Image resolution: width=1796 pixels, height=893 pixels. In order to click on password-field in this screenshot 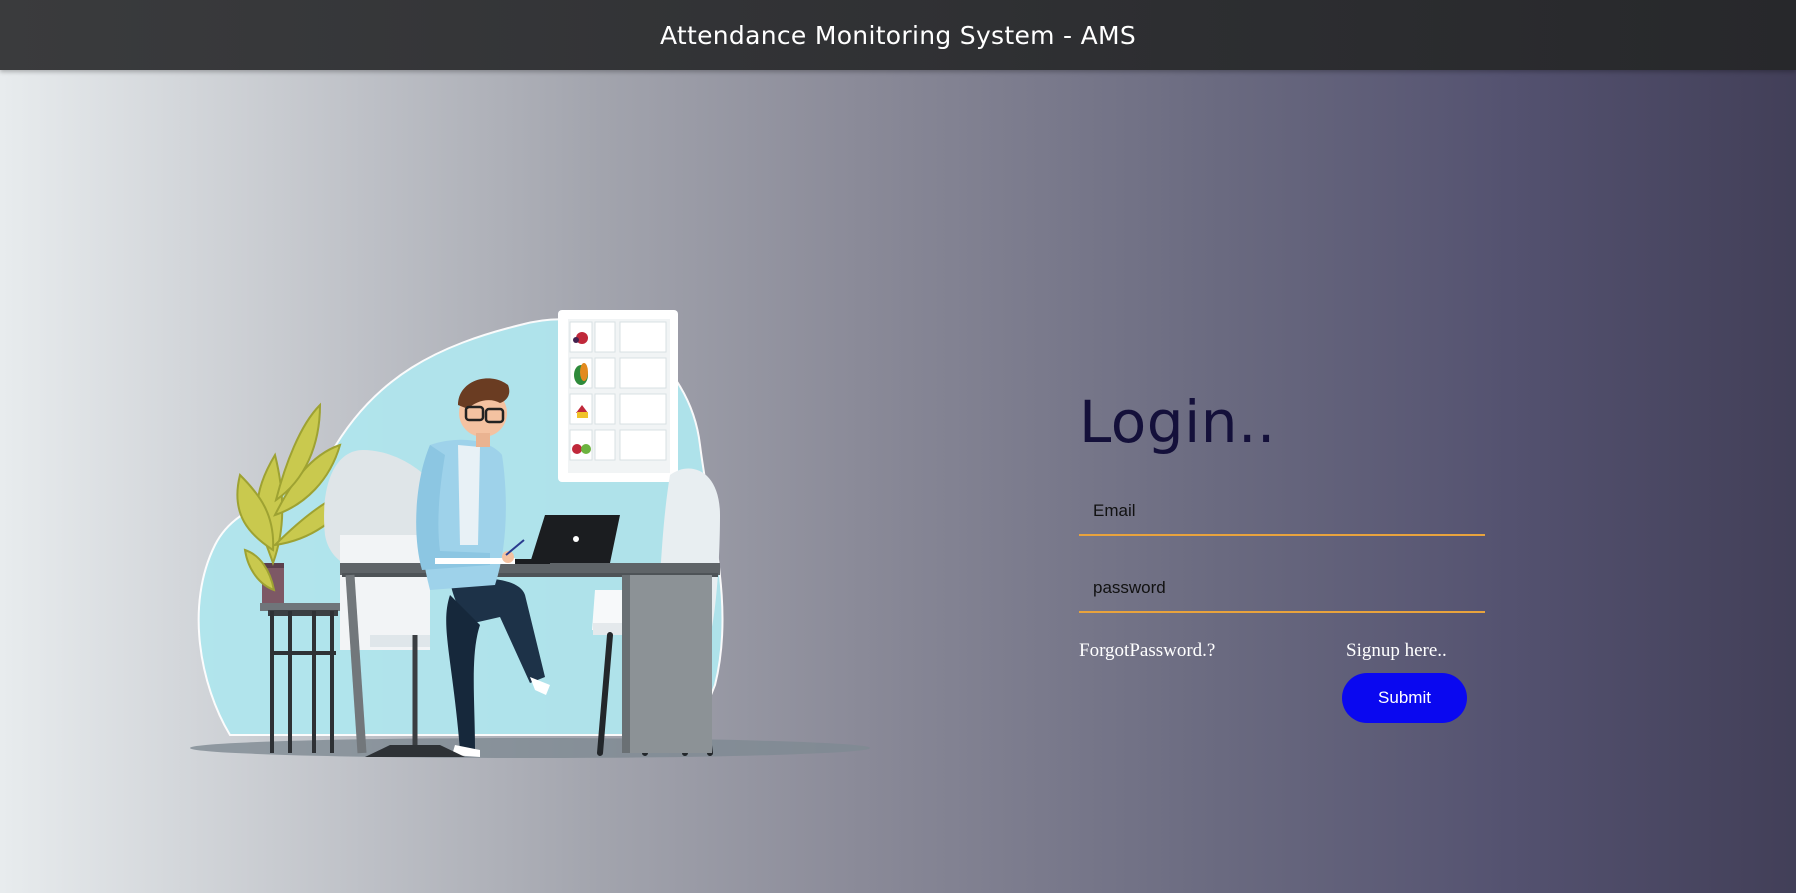, I will do `click(1282, 589)`.